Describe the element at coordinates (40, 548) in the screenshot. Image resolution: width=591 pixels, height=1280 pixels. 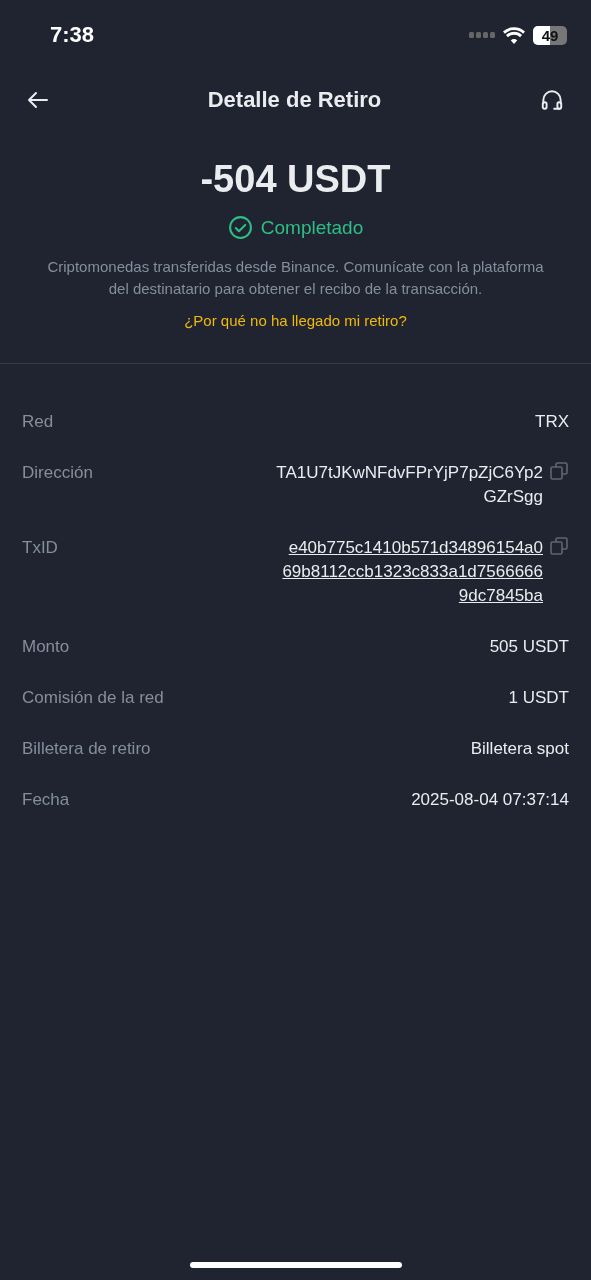
I see `detail-label: TxID` at that location.